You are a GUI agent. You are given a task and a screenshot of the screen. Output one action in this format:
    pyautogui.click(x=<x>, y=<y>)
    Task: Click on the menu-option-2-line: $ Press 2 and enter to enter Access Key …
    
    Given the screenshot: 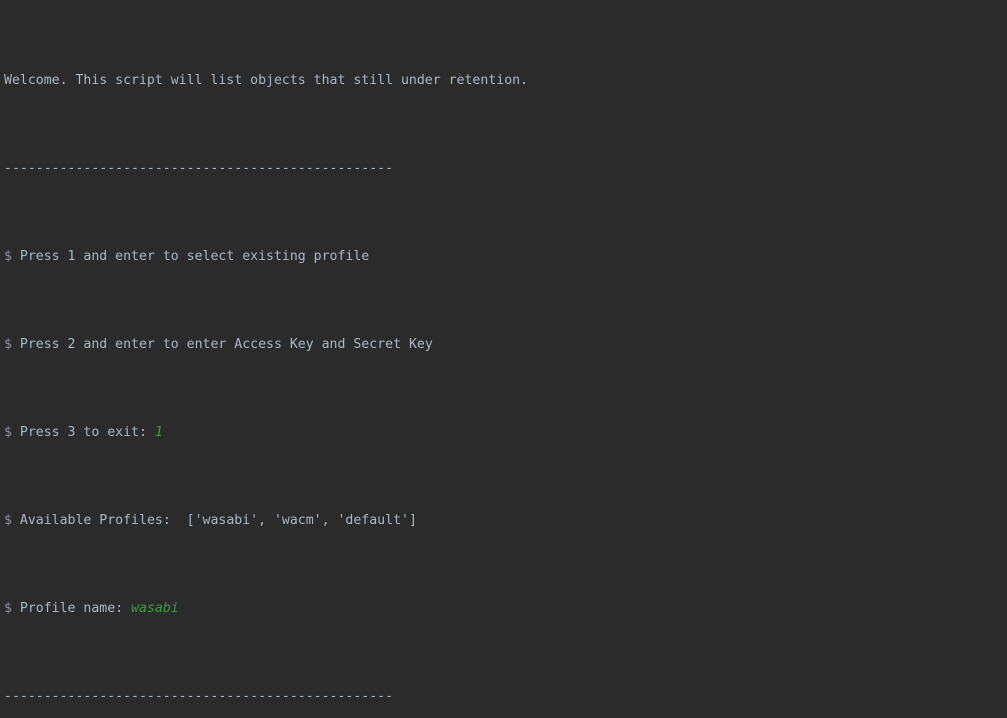 What is the action you would take?
    pyautogui.click(x=505, y=345)
    